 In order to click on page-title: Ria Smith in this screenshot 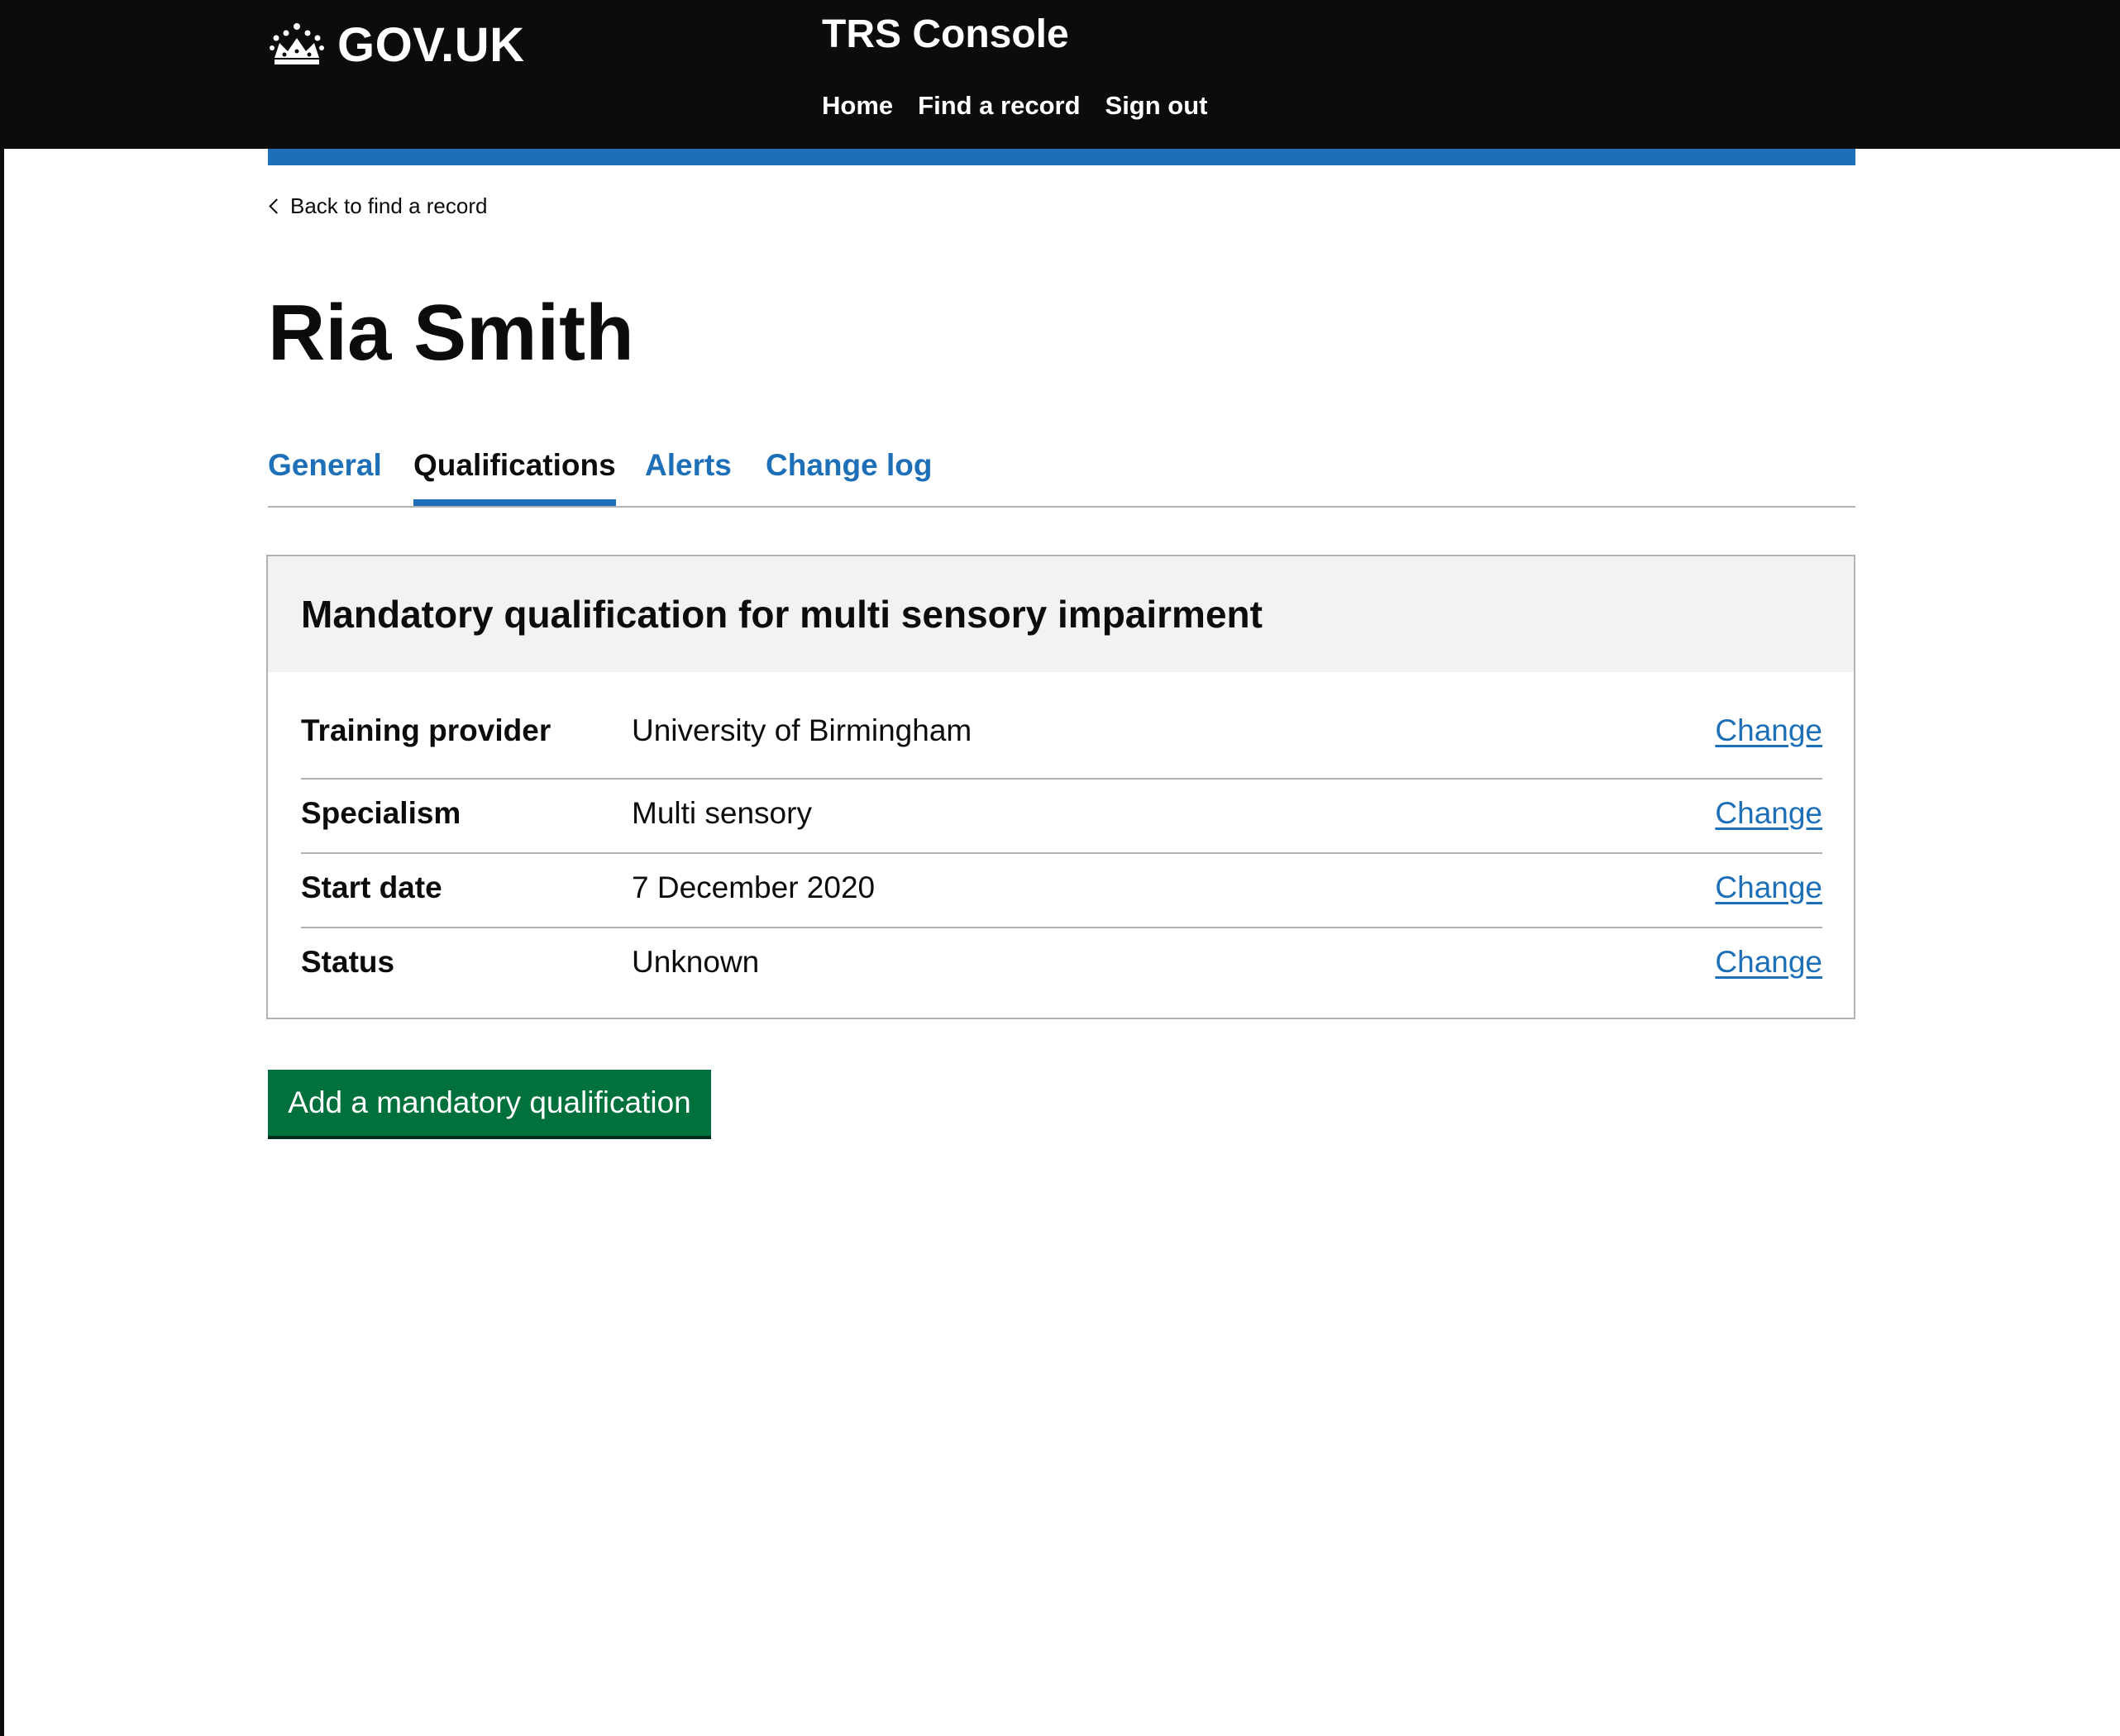, I will do `click(451, 333)`.